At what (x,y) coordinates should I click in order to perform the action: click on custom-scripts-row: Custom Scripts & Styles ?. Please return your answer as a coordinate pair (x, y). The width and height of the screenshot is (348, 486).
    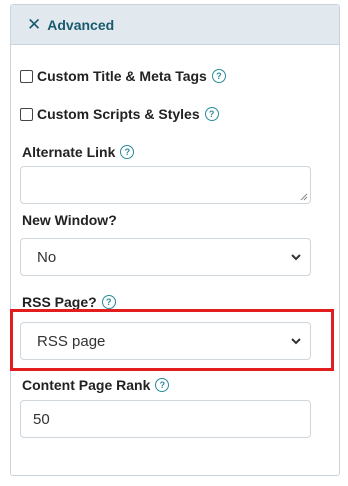
    Looking at the image, I should click on (119, 114).